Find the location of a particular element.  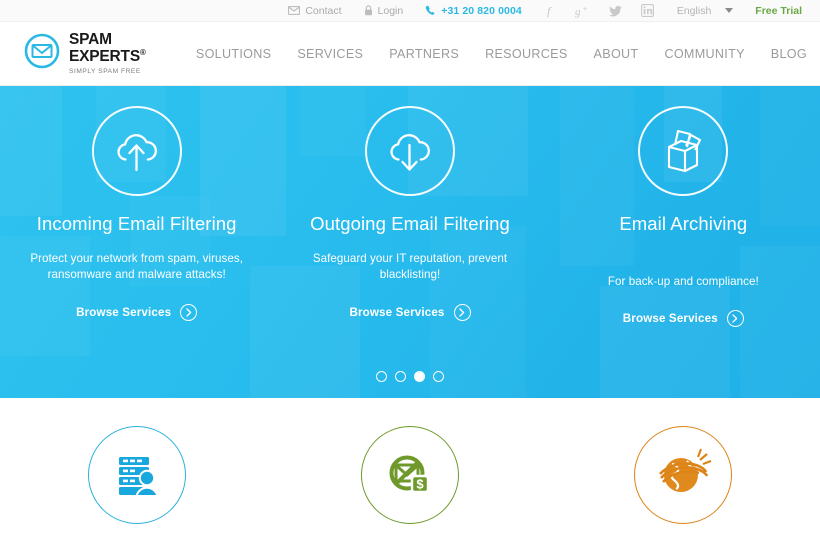

phone-link: +31 20 820 0004 is located at coordinates (473, 11).